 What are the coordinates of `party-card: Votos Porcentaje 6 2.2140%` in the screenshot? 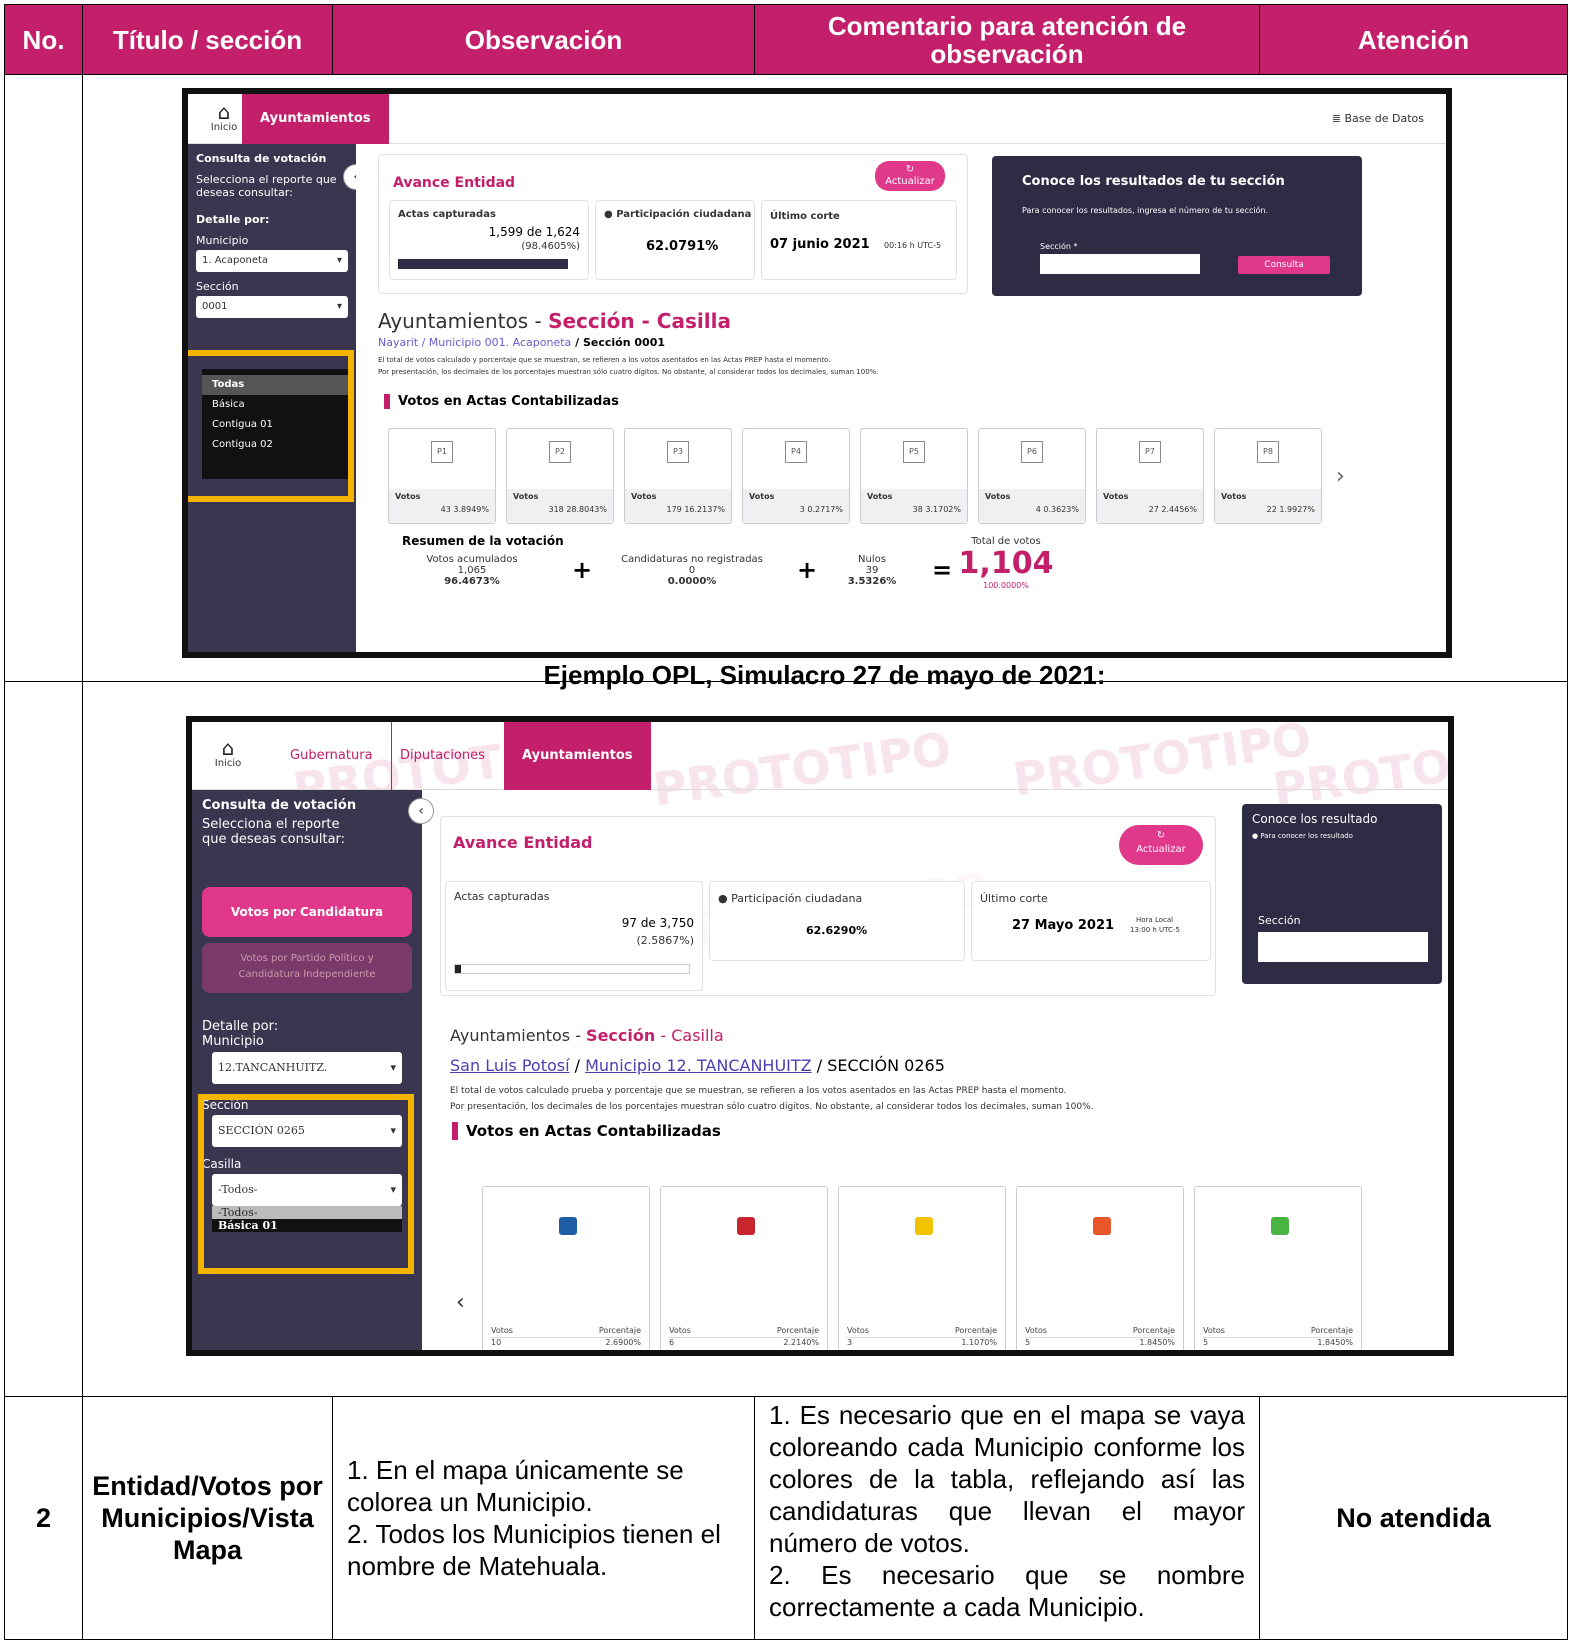 It's located at (744, 1268).